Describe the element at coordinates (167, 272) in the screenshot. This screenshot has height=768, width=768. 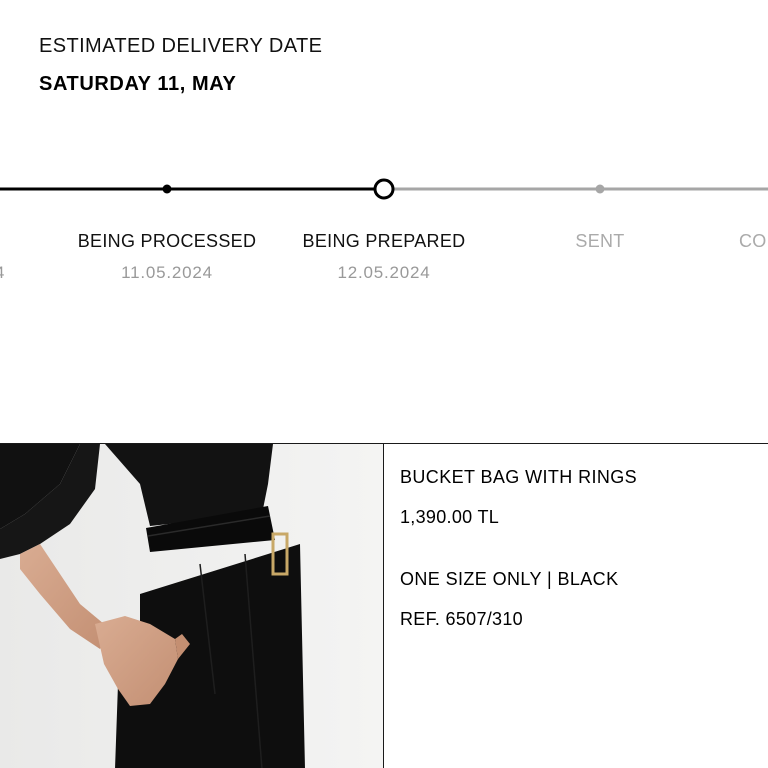
I see `step-date-being-processed: 11.05.2024` at that location.